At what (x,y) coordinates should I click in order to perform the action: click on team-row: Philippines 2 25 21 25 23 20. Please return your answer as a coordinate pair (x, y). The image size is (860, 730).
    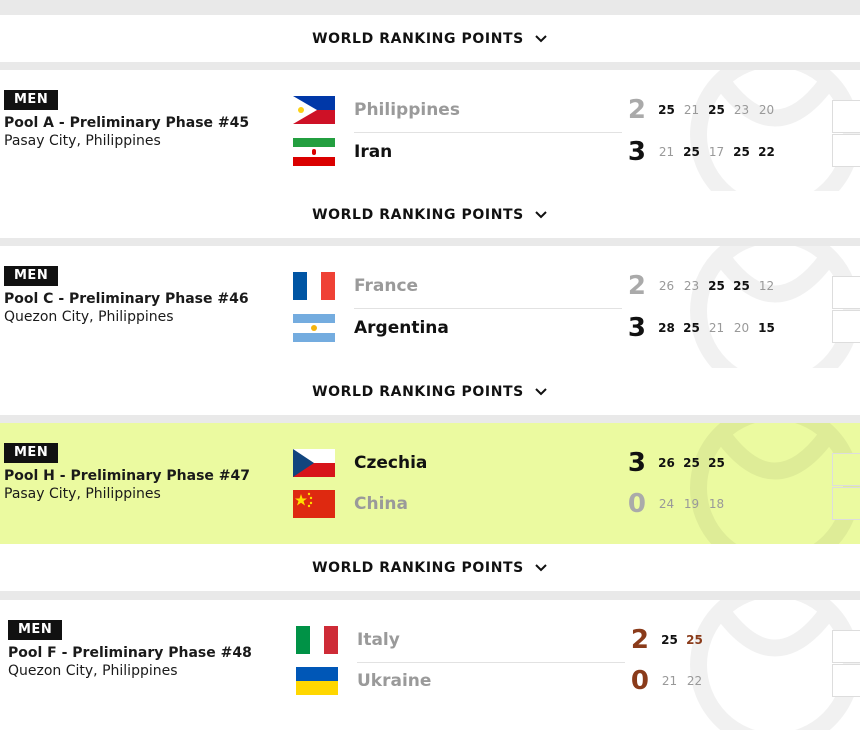
    Looking at the image, I should click on (536, 110).